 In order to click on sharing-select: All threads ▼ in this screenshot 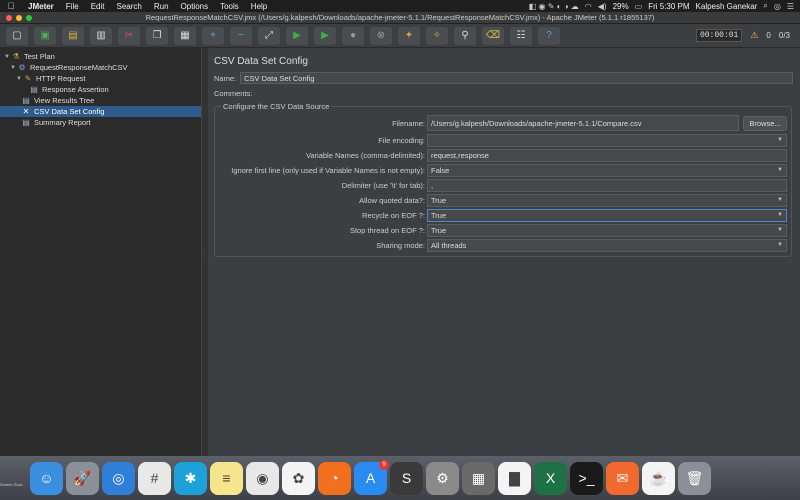, I will do `click(607, 245)`.